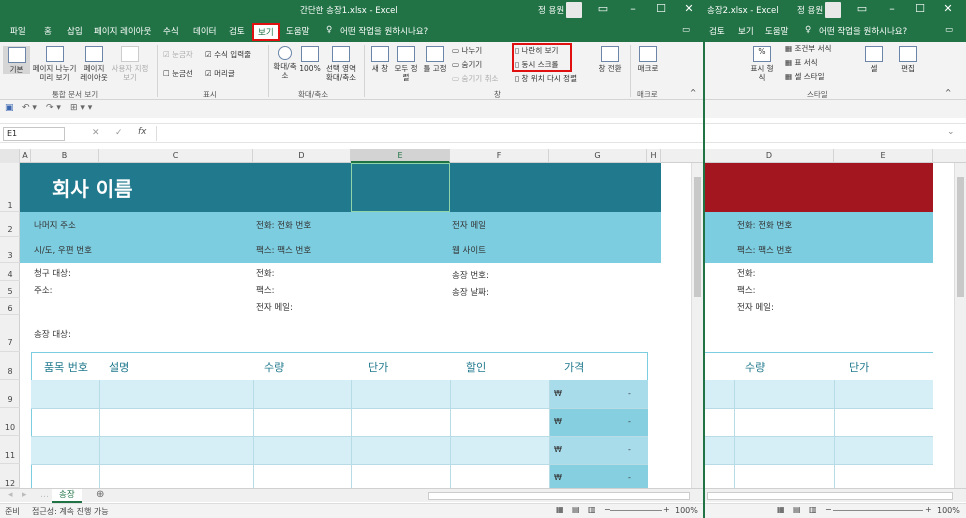  Describe the element at coordinates (16, 60) in the screenshot. I see `normal-view-button: 기본` at that location.